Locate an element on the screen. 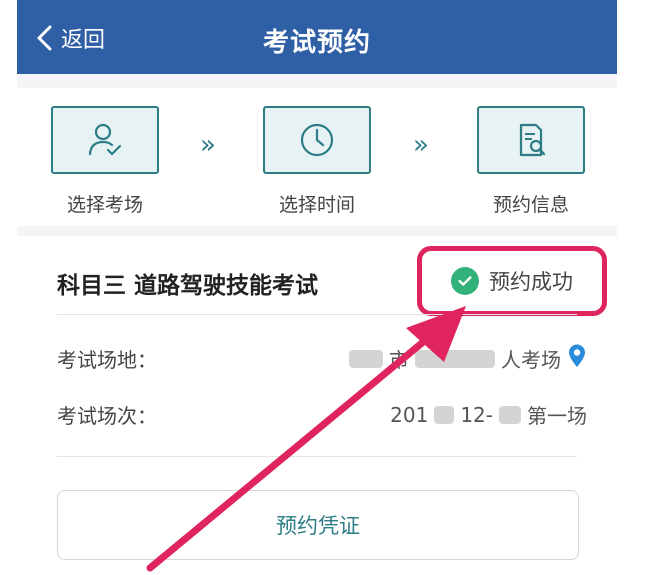 Image resolution: width=654 pixels, height=575 pixels. status-text: 预约成功 is located at coordinates (531, 282).